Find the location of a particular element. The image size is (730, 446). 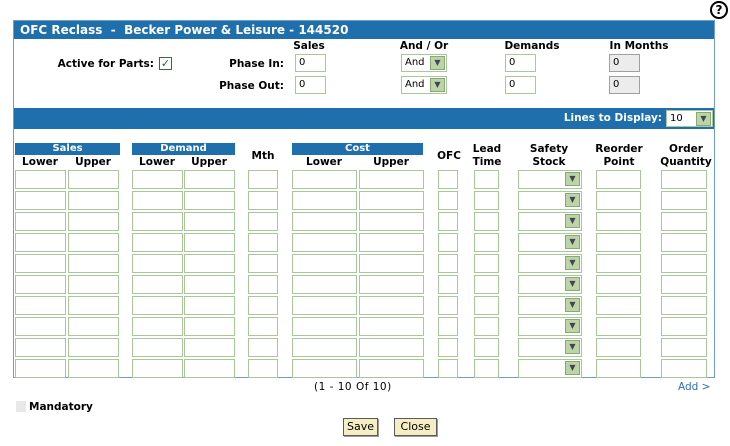

close-button: Close is located at coordinates (415, 427).